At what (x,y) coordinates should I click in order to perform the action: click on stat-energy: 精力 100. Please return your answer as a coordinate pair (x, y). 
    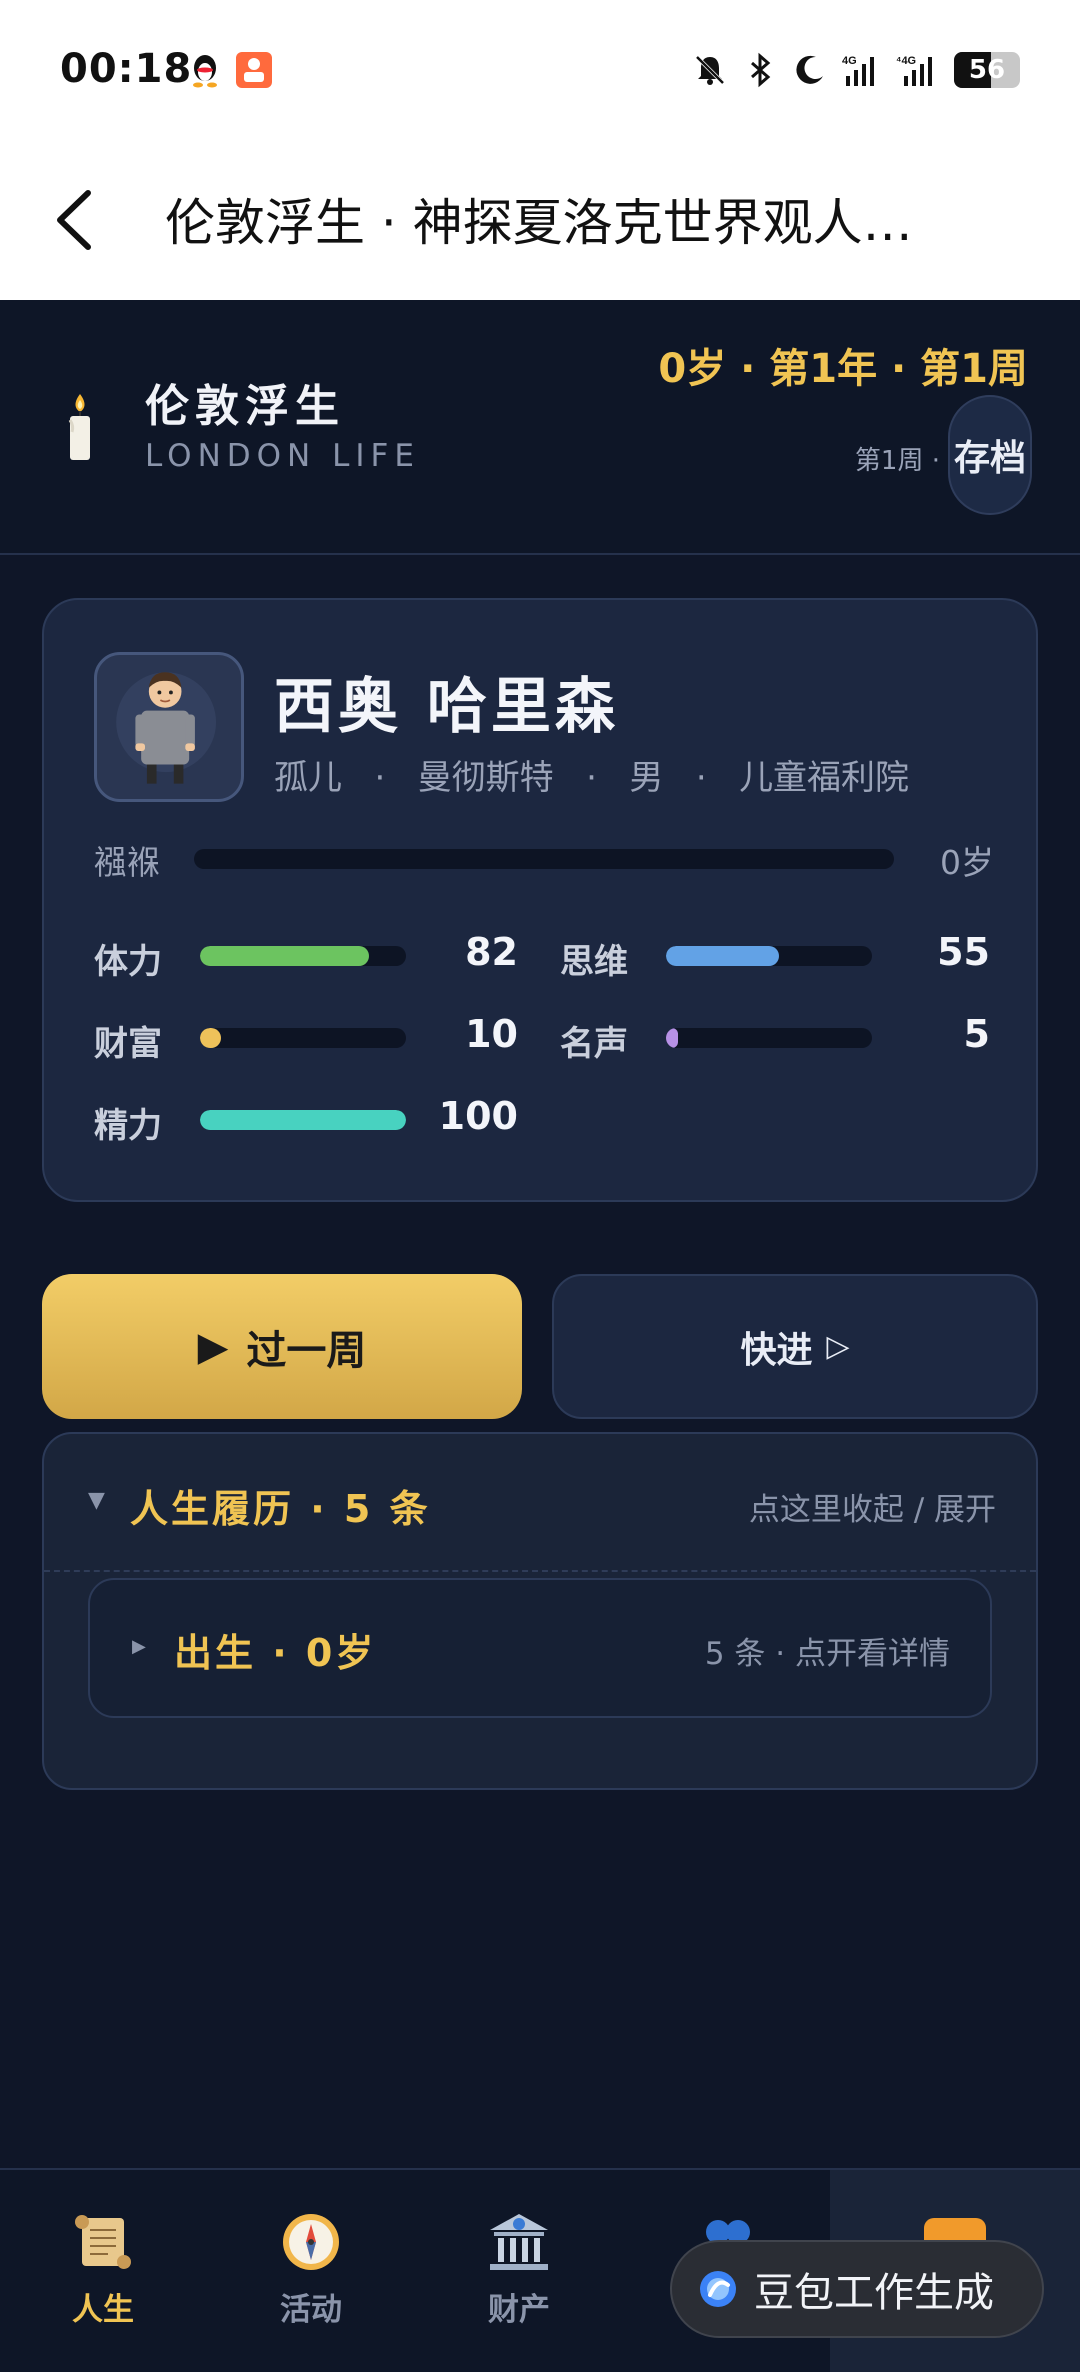
    Looking at the image, I should click on (306, 1120).